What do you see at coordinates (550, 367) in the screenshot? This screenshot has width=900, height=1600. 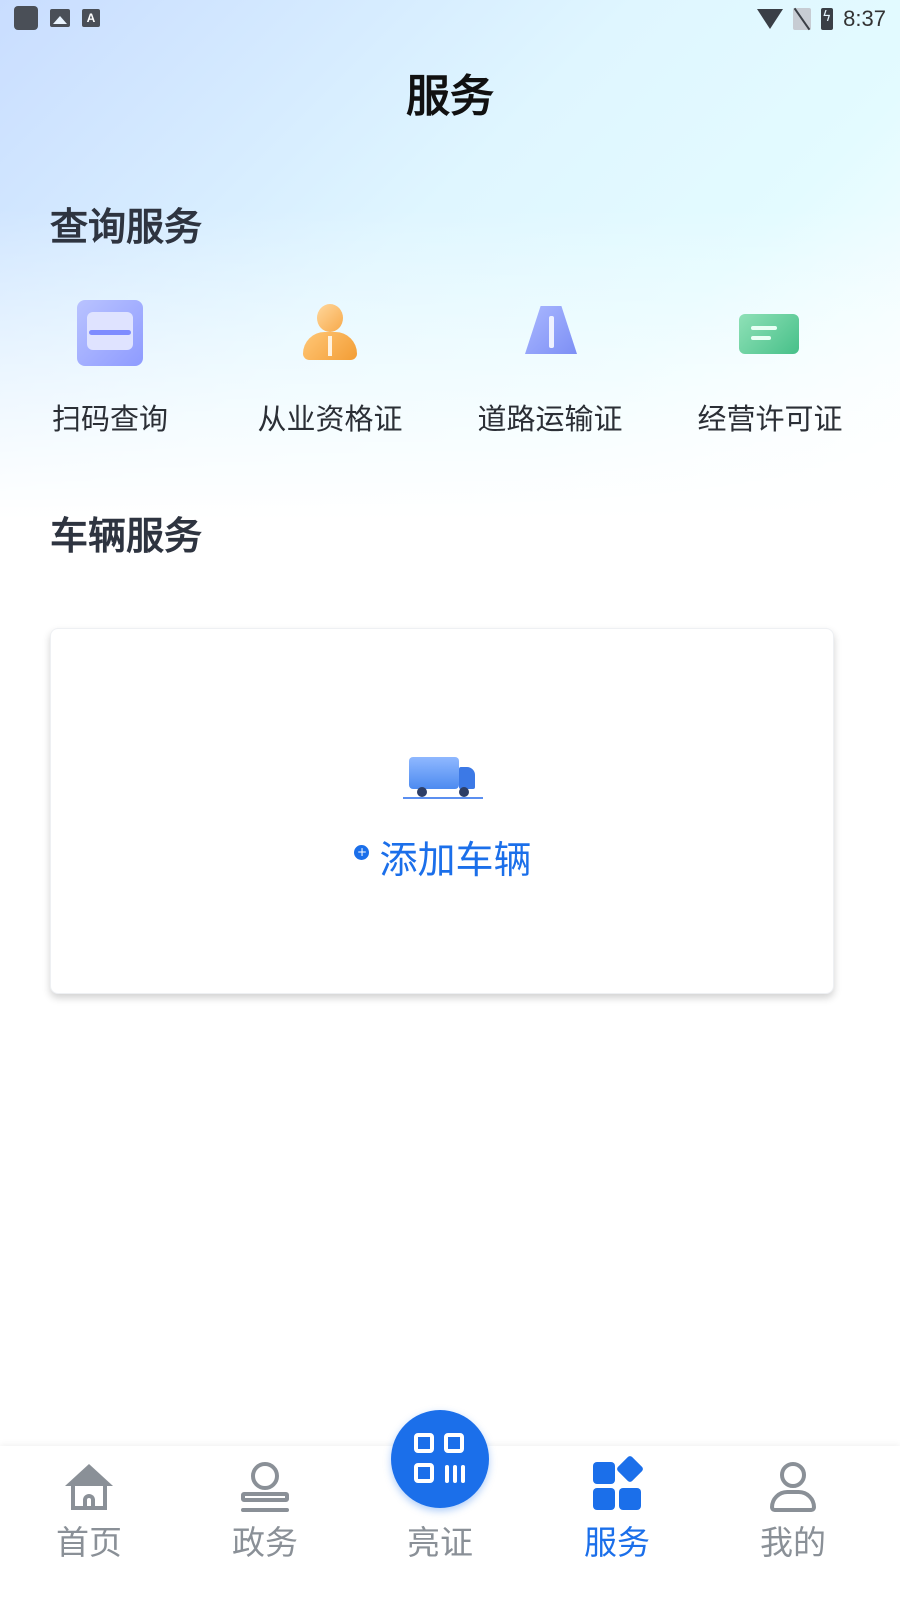 I see `query-item-road-transport-certificate: 道路运输证` at bounding box center [550, 367].